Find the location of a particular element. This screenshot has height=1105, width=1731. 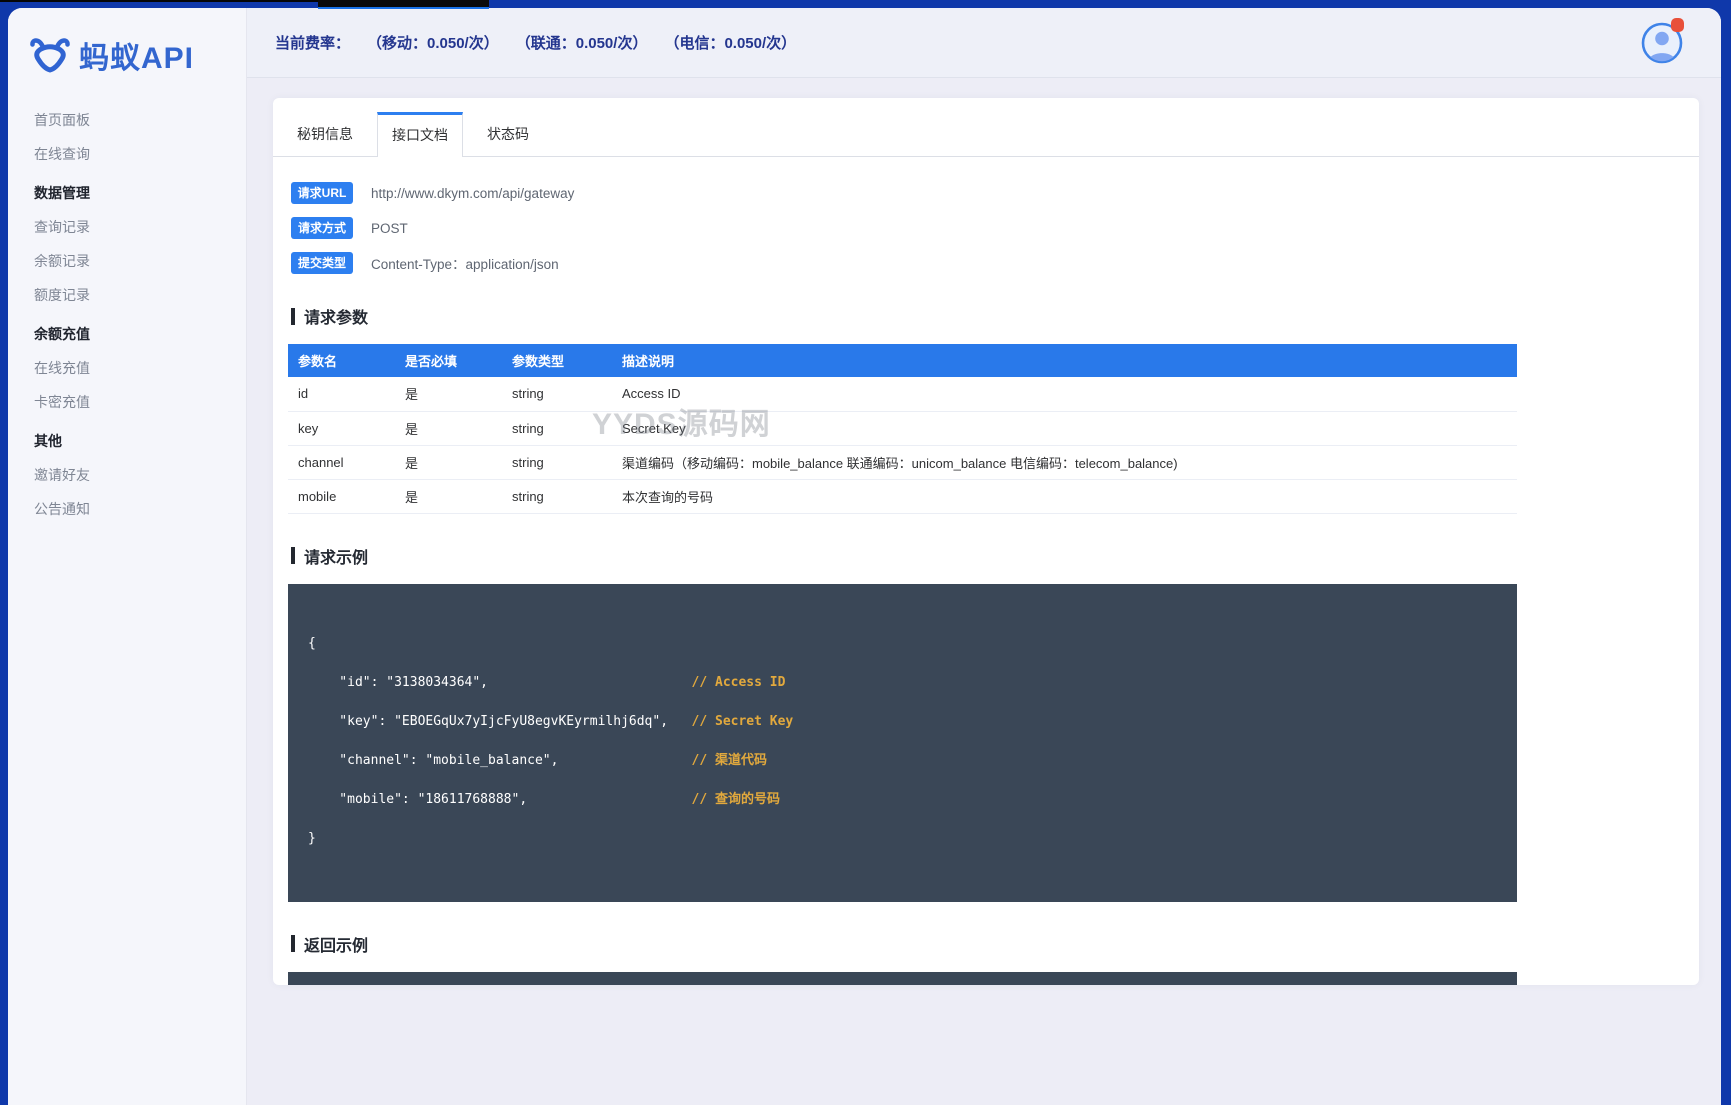

request-method-row: 请求方式 POST is located at coordinates (985, 228).